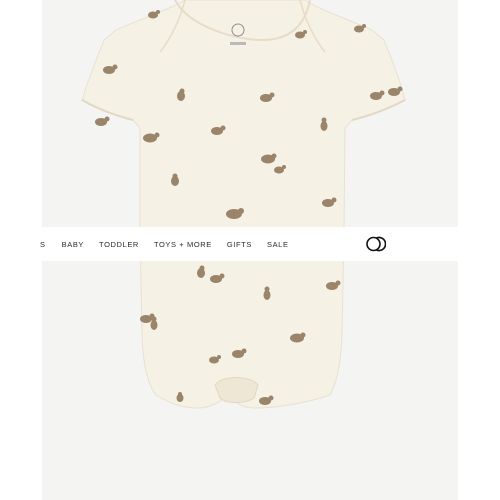 This screenshot has height=500, width=500. I want to click on brand-logo-icon, so click(376, 244).